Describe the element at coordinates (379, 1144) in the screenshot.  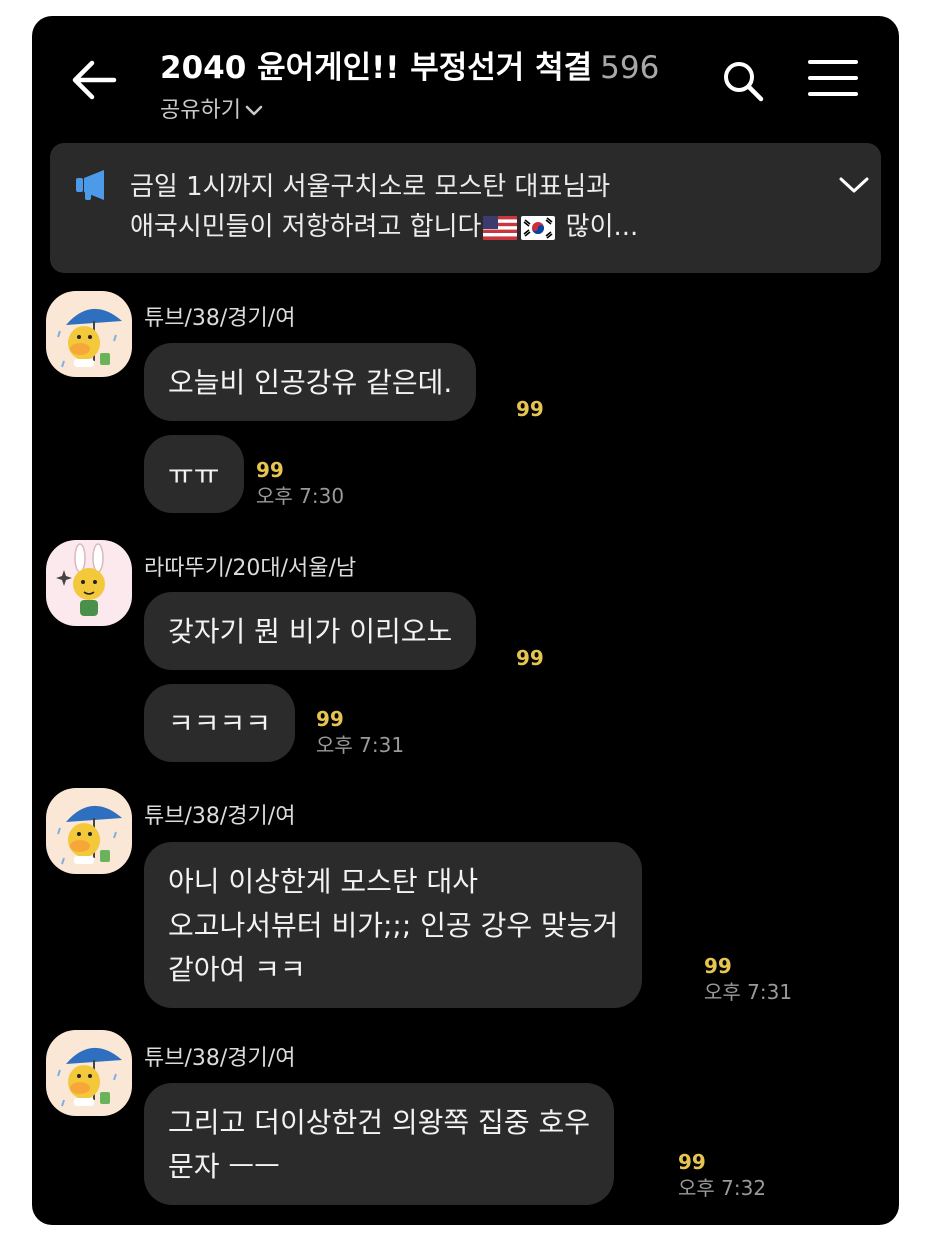
I see `message-bubble: 그리고 더이상한건 의왕쪽 집중 호우 문자 ㅡㅡ` at that location.